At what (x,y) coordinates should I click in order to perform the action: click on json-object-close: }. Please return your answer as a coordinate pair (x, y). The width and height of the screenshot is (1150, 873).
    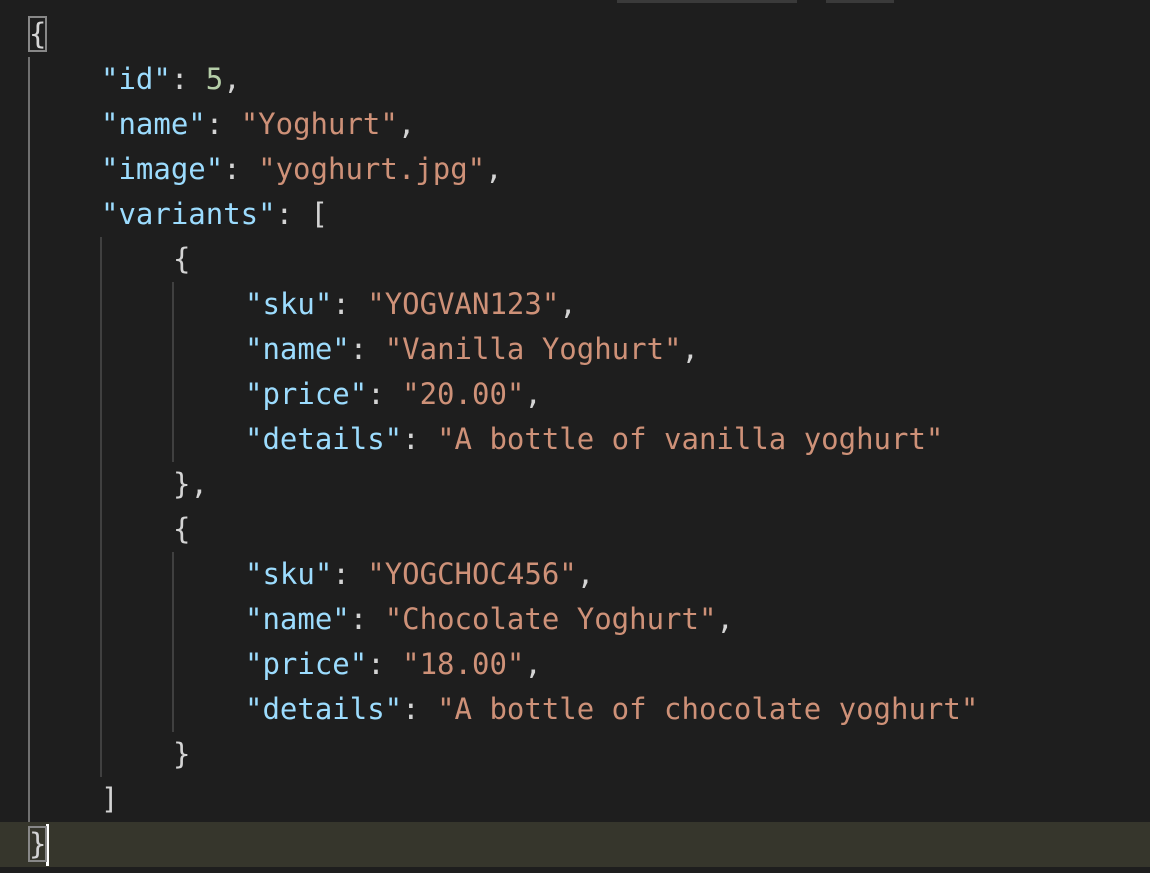
    Looking at the image, I should click on (182, 754).